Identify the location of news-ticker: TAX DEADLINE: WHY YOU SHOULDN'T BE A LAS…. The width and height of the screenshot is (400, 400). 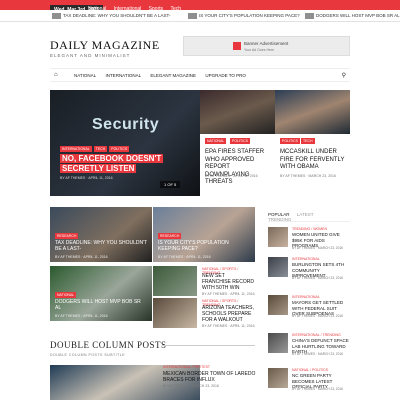
(200, 16).